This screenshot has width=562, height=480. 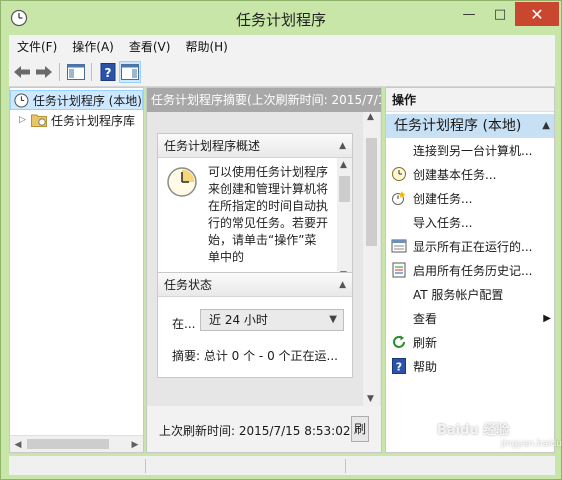 I want to click on show-action-pane-button, so click(x=130, y=72).